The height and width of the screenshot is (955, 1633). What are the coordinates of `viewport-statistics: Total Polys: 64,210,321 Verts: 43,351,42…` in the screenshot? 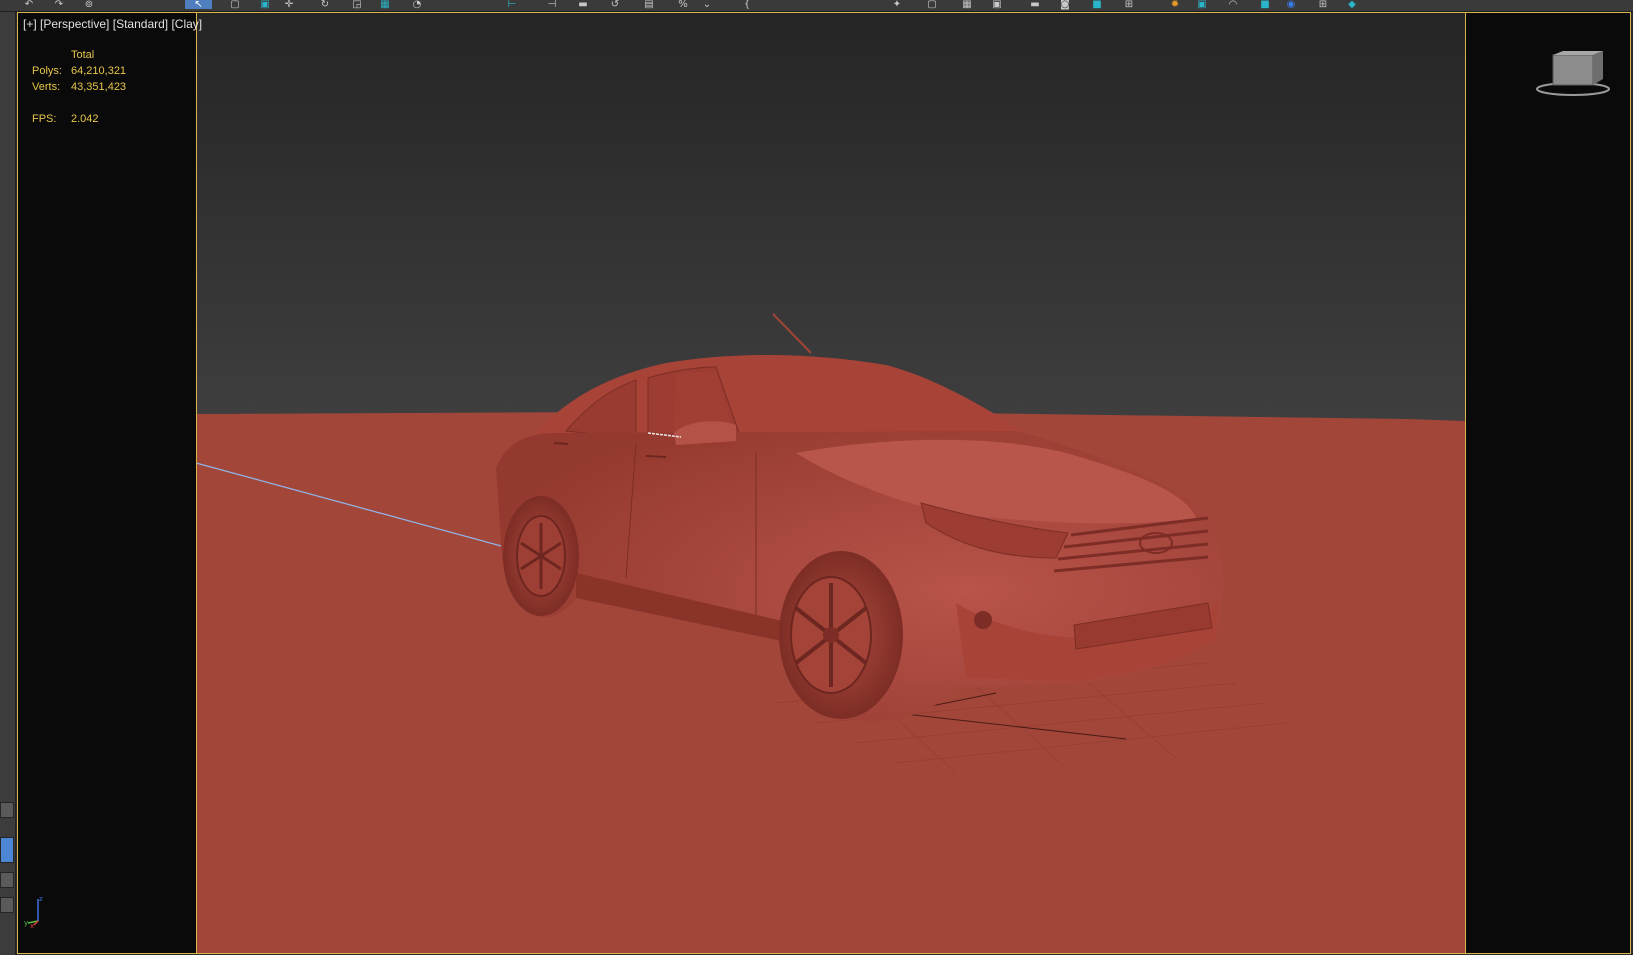 It's located at (102, 87).